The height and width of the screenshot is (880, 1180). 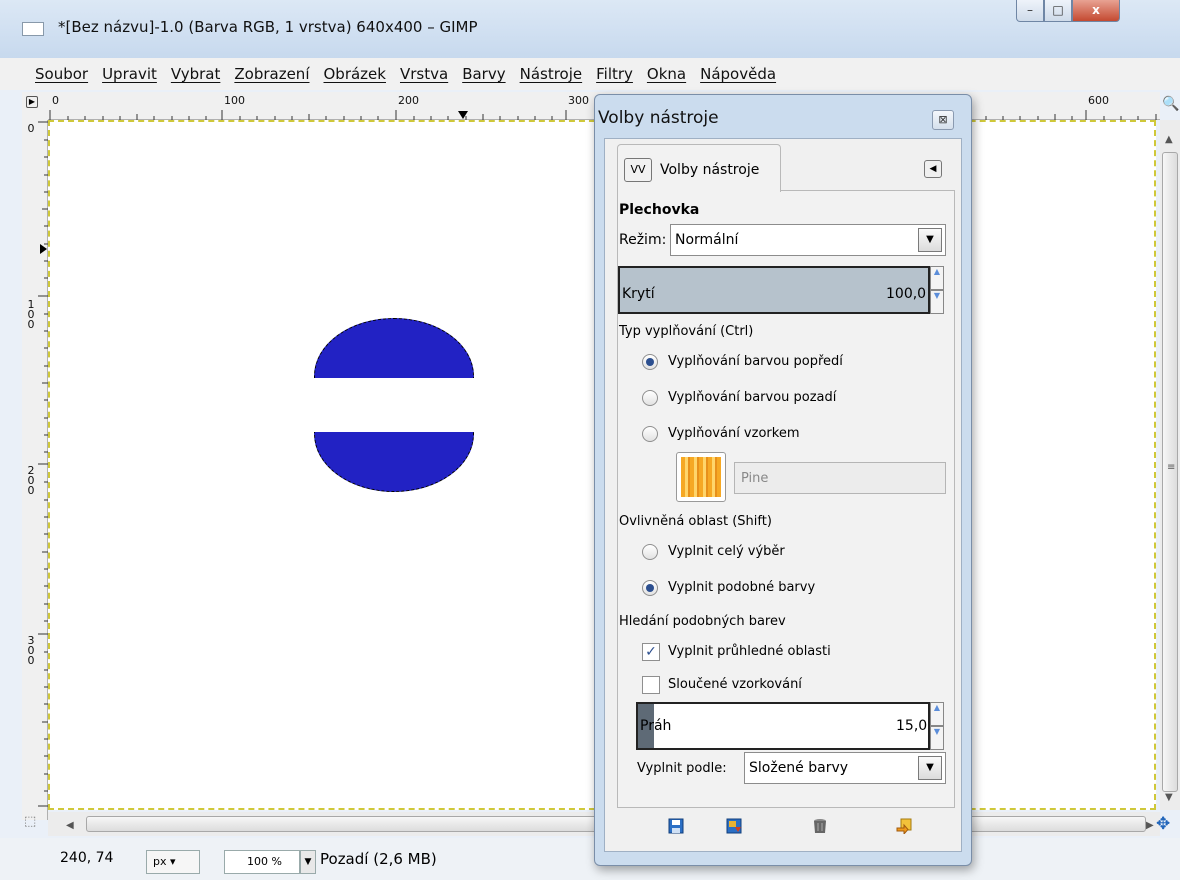 I want to click on scroll-up-icon: ▲, so click(x=1169, y=139).